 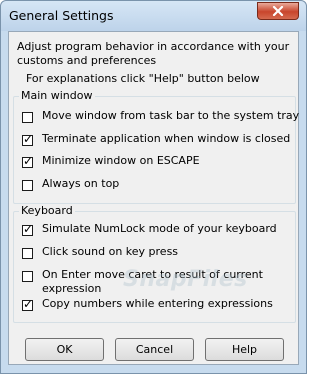 I want to click on checkbox-simulate-numlock: ✓, so click(x=28, y=229).